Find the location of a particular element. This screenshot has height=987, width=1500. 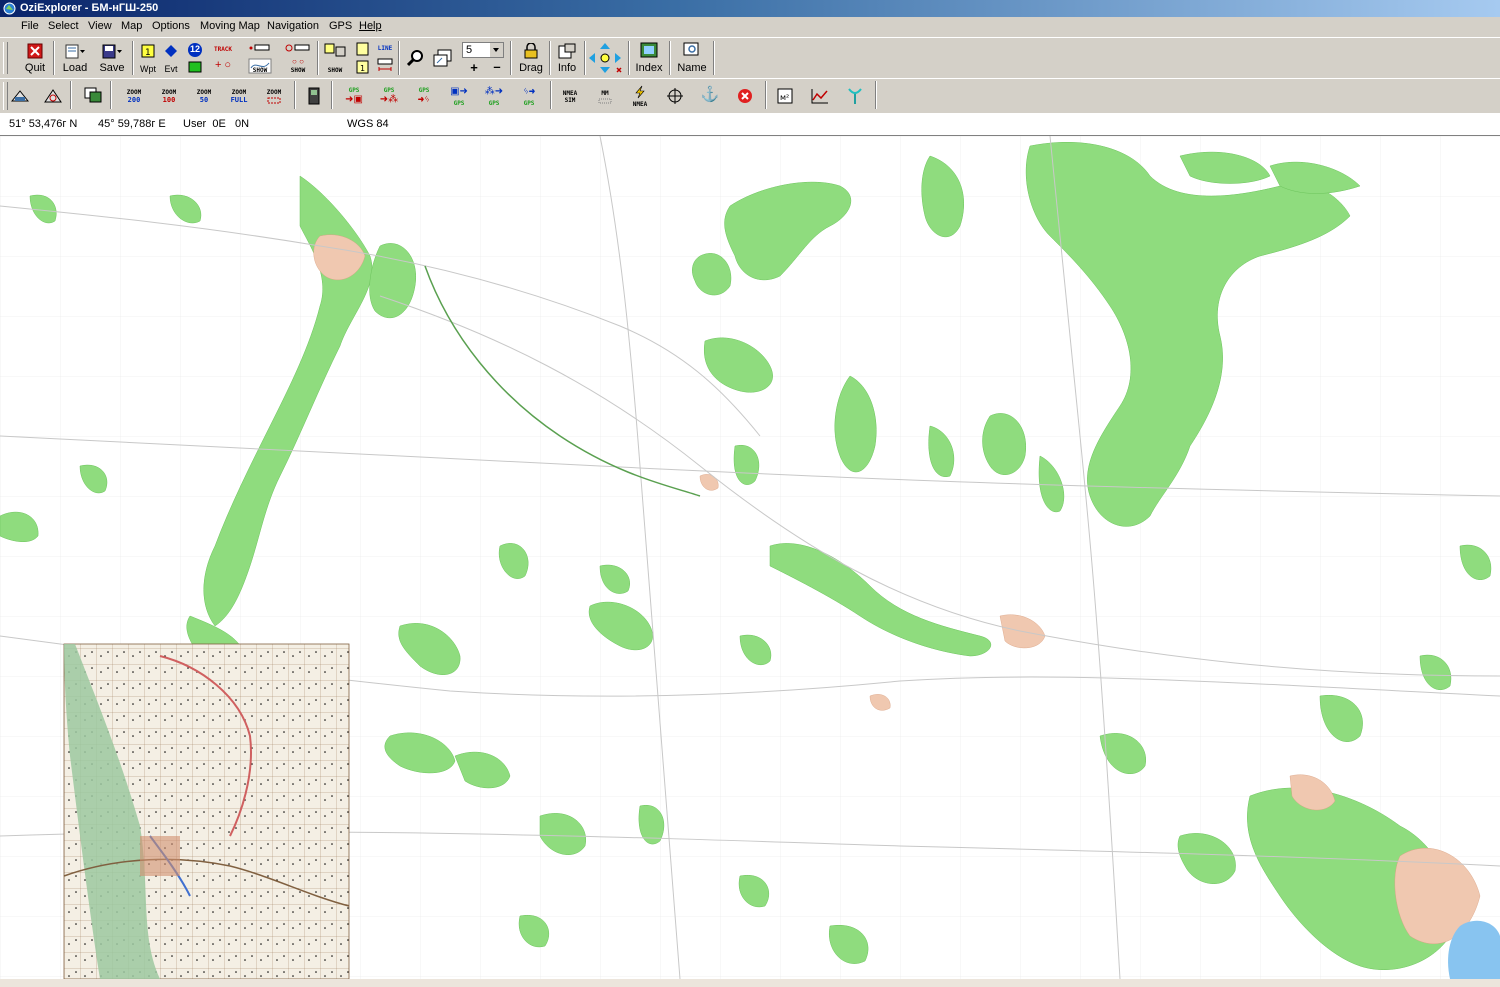

center-on-position-button is located at coordinates (675, 96).